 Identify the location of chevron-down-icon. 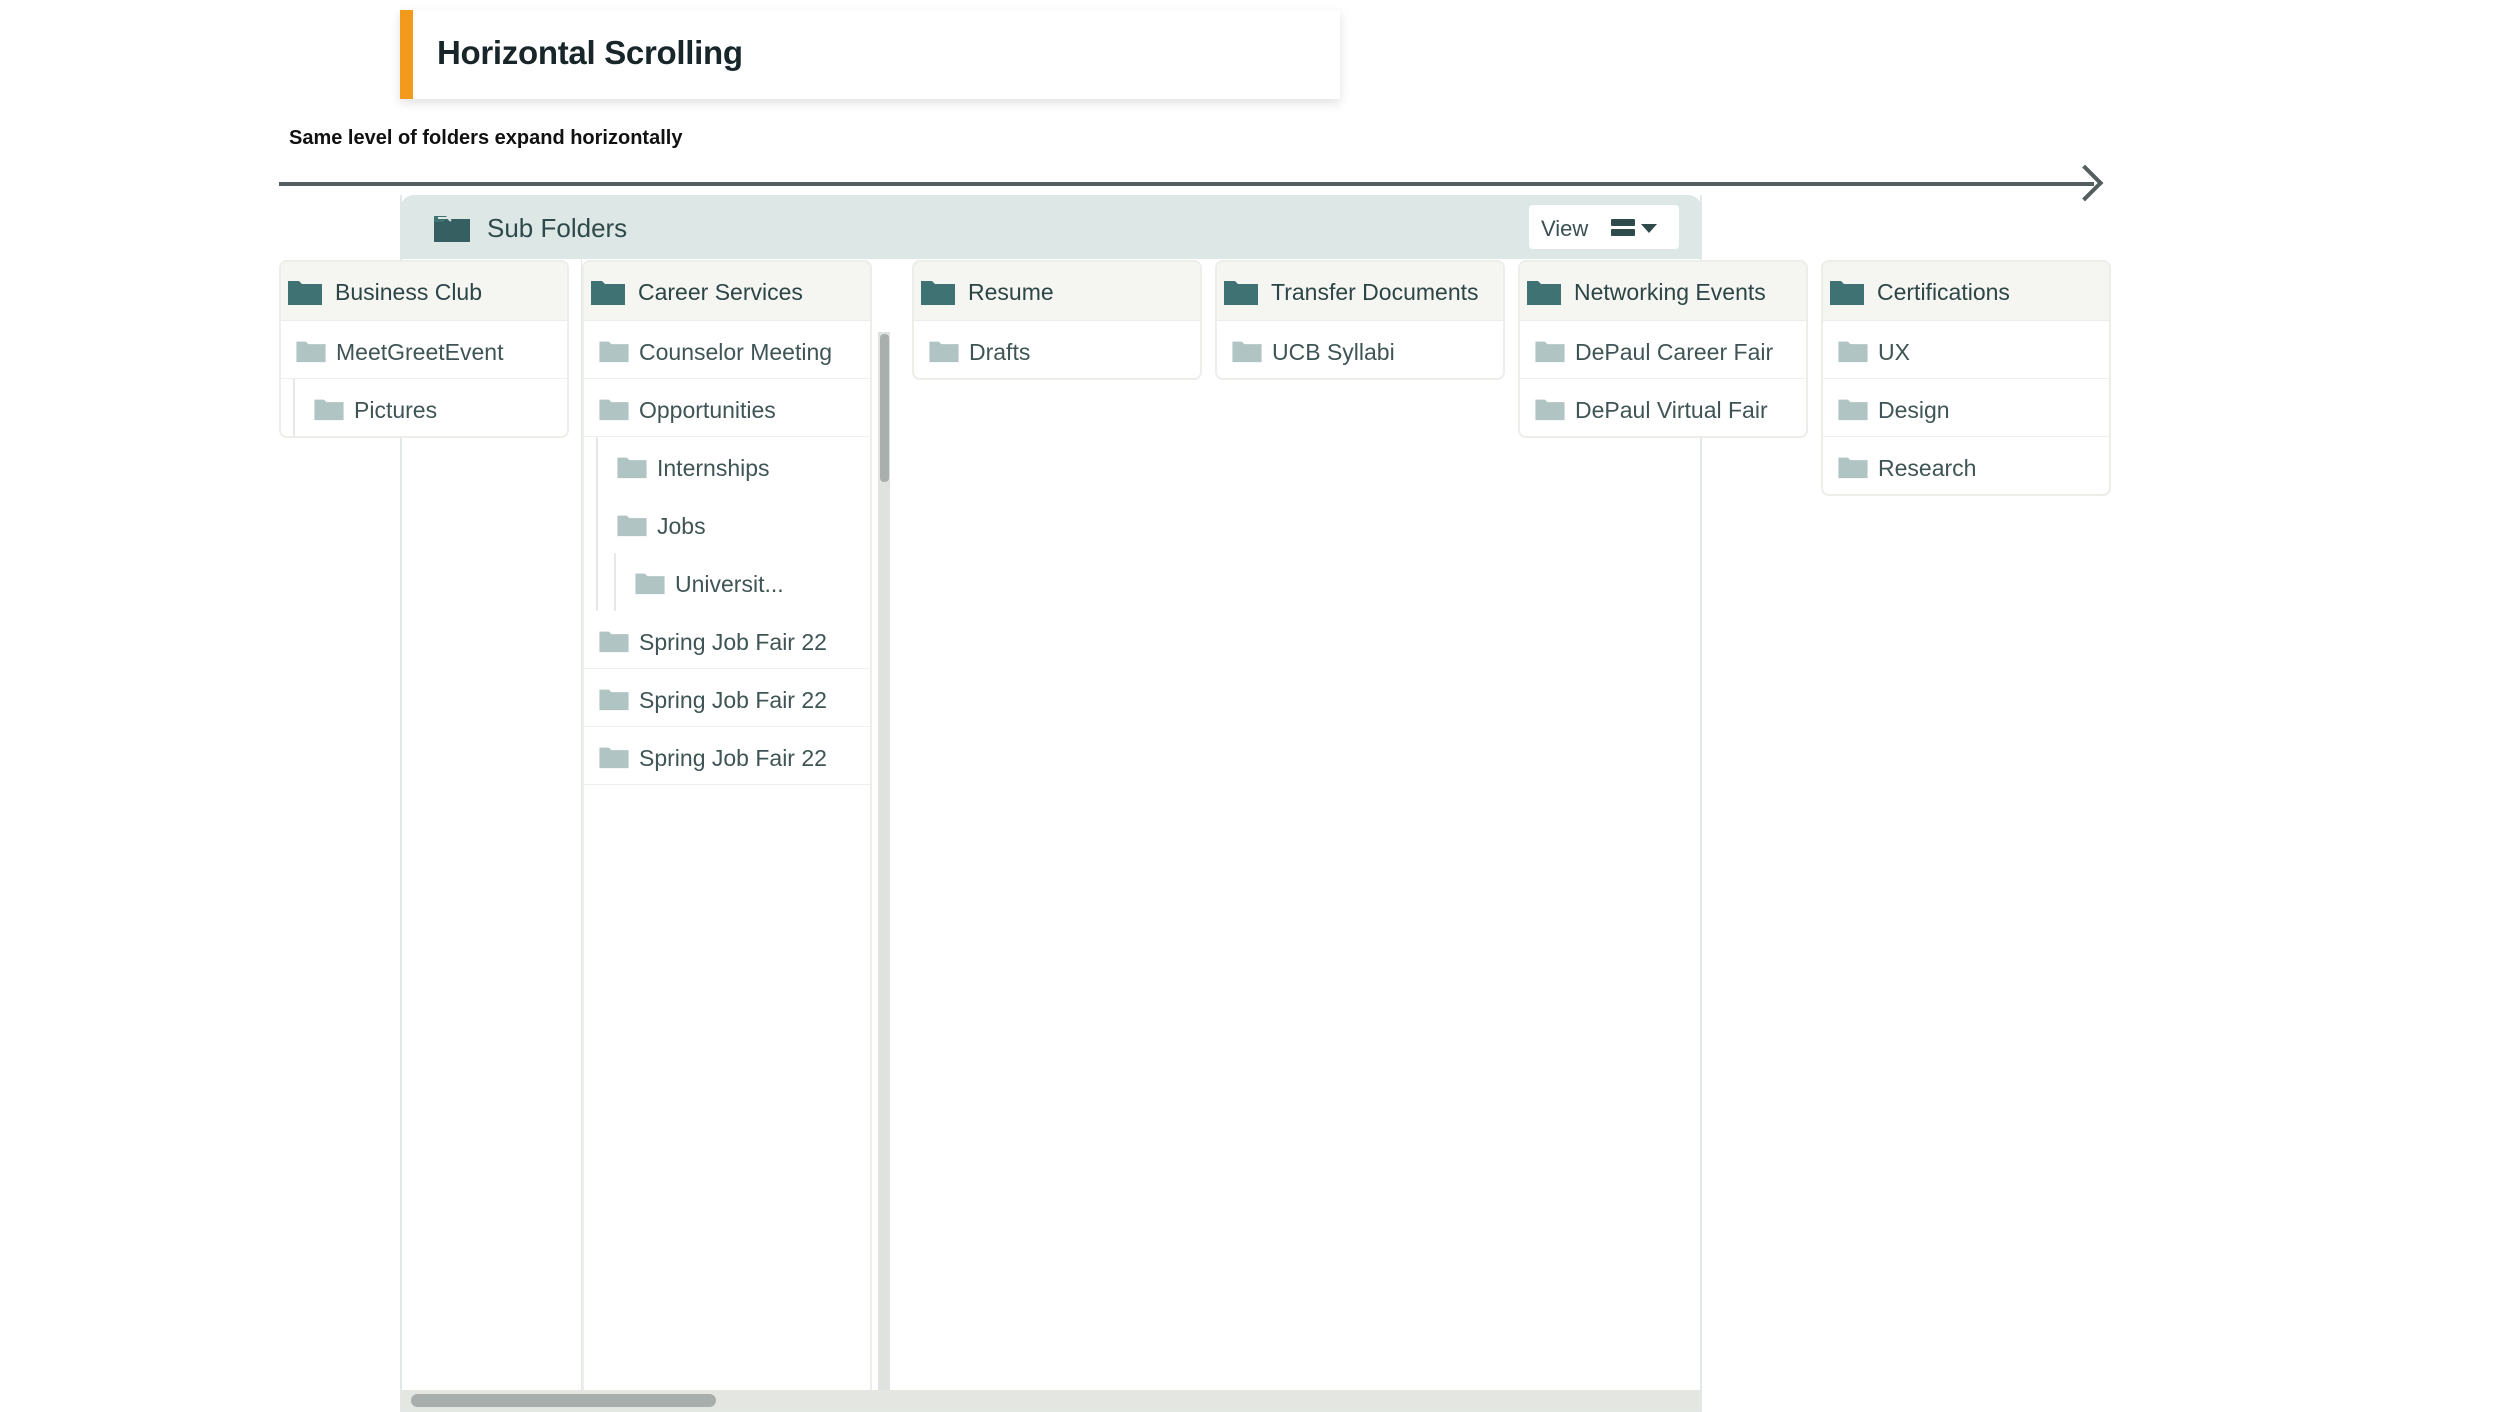
(1649, 228).